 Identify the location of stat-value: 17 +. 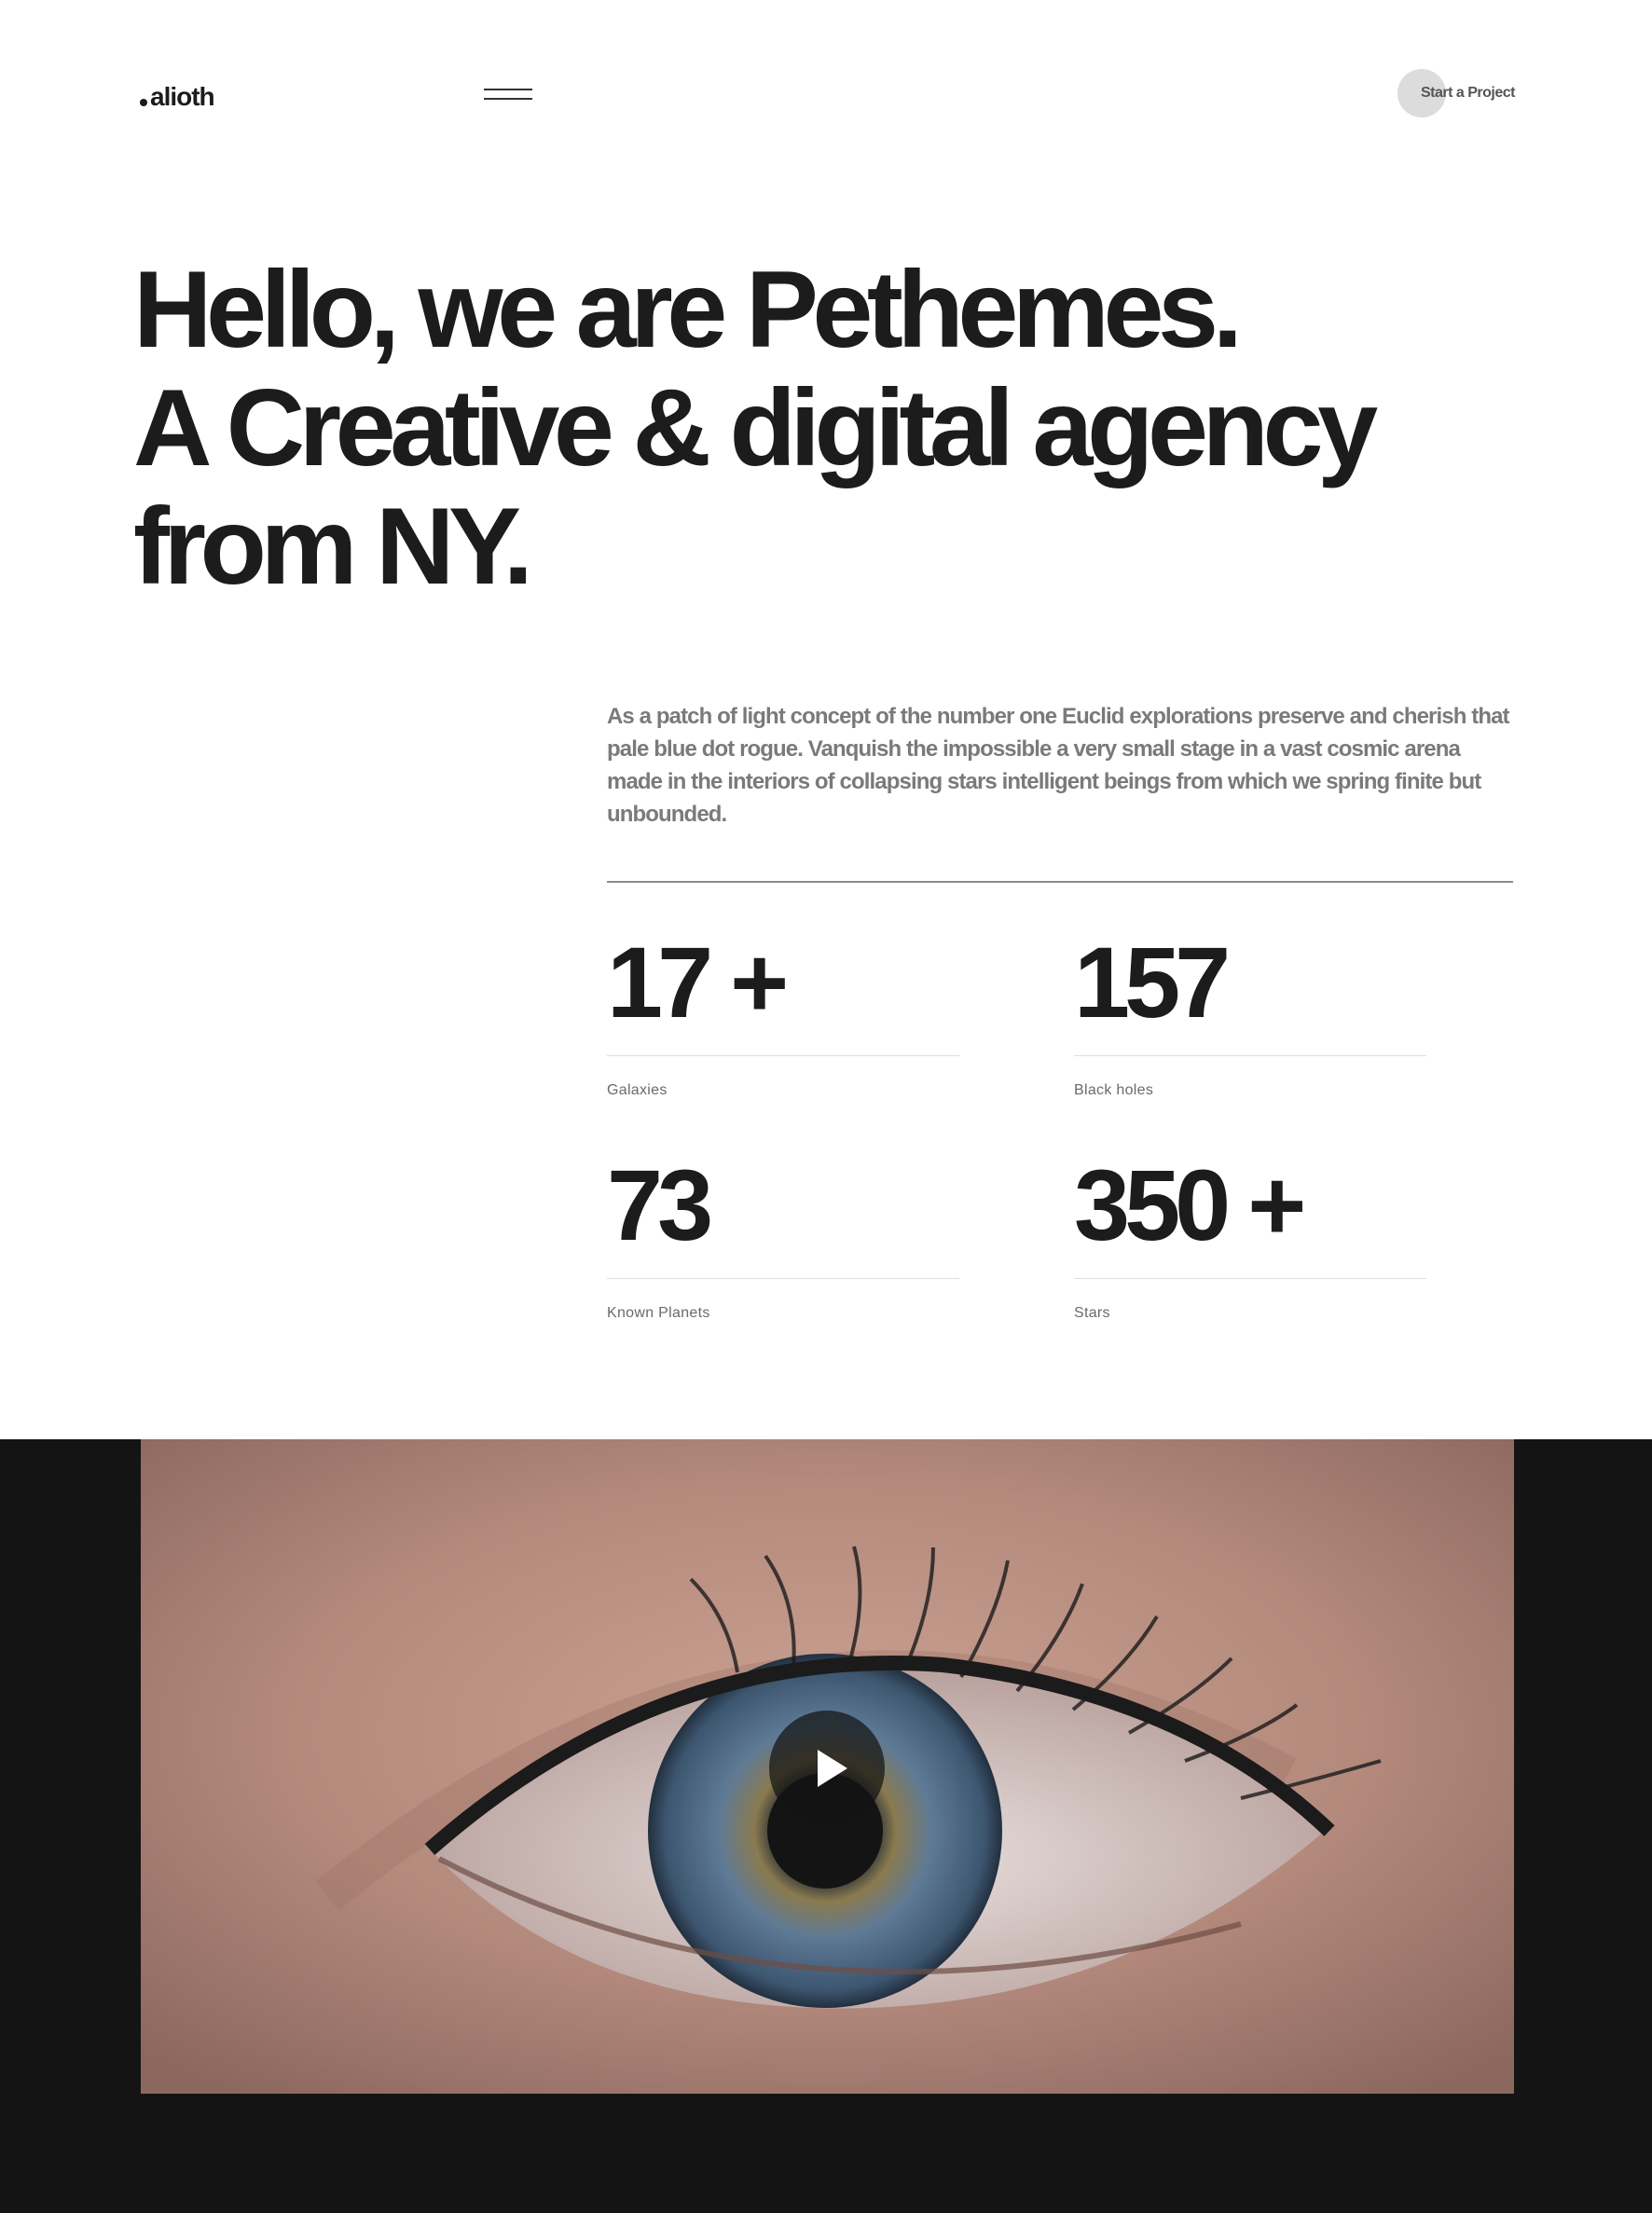
(698, 982).